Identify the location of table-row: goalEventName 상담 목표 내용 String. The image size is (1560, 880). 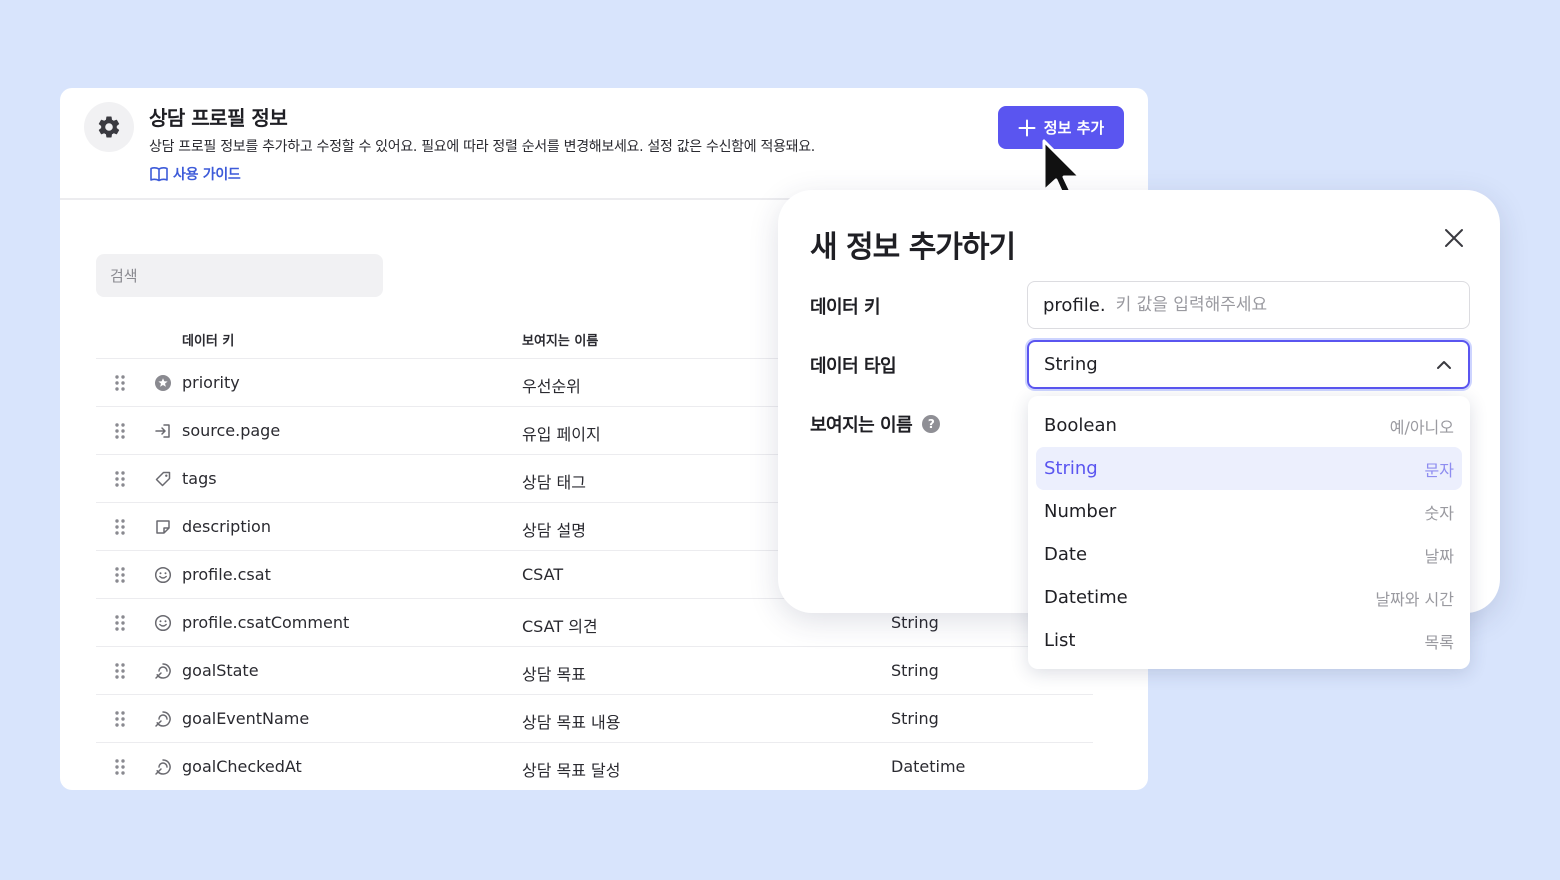
(594, 719).